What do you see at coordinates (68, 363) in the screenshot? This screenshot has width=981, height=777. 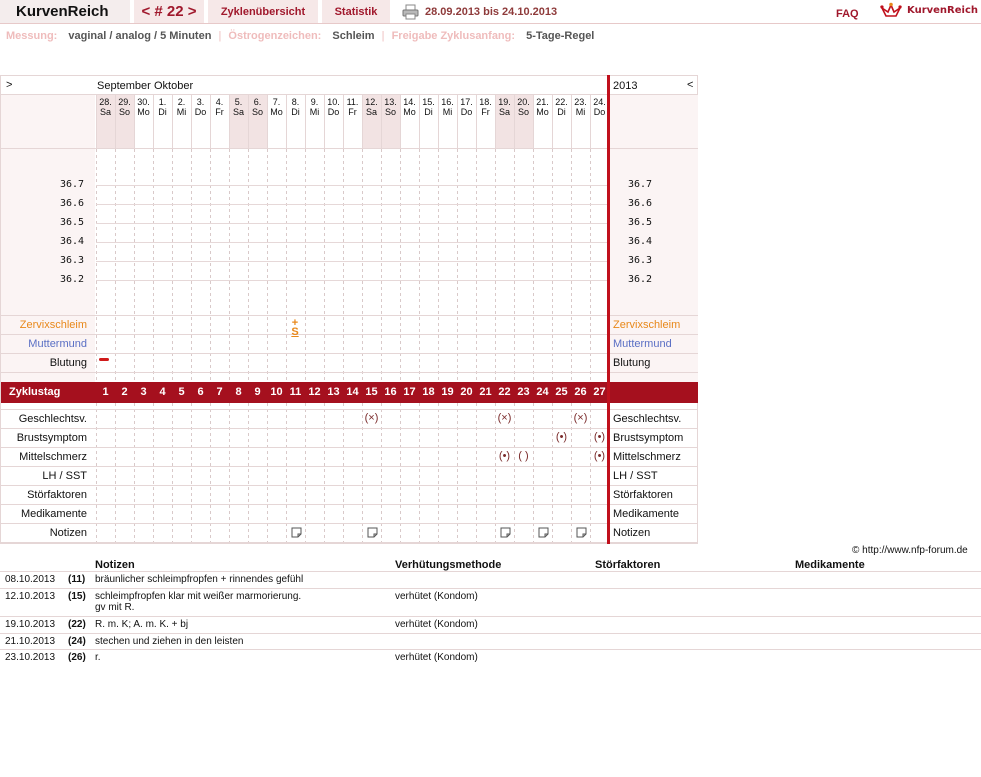 I see `row-label-left: Blutung` at bounding box center [68, 363].